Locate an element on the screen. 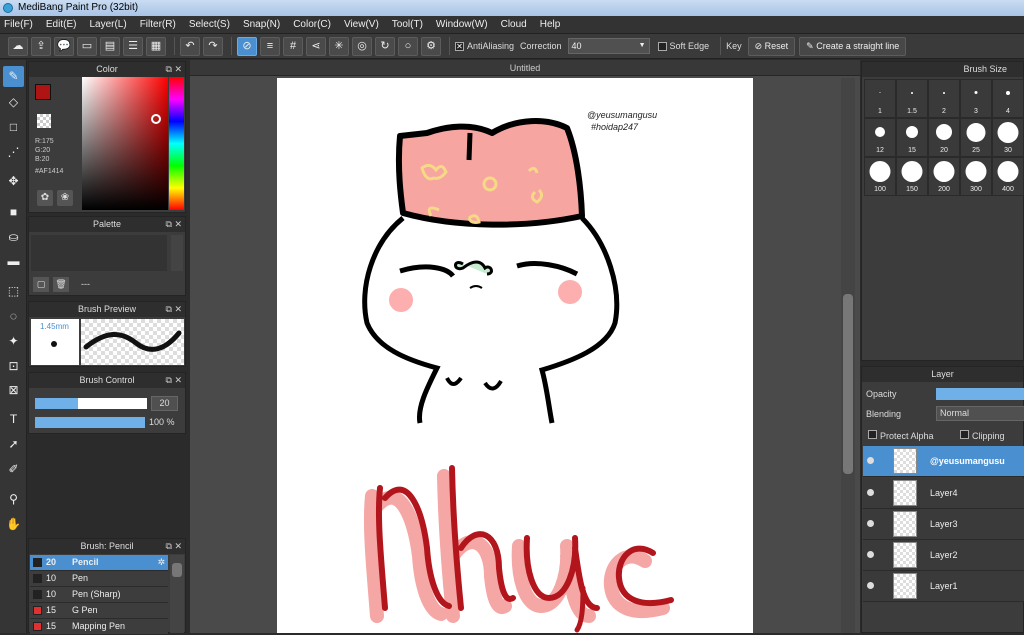 This screenshot has width=1024, height=635. select-rect-tool-icon: ⬚ is located at coordinates (13, 291).